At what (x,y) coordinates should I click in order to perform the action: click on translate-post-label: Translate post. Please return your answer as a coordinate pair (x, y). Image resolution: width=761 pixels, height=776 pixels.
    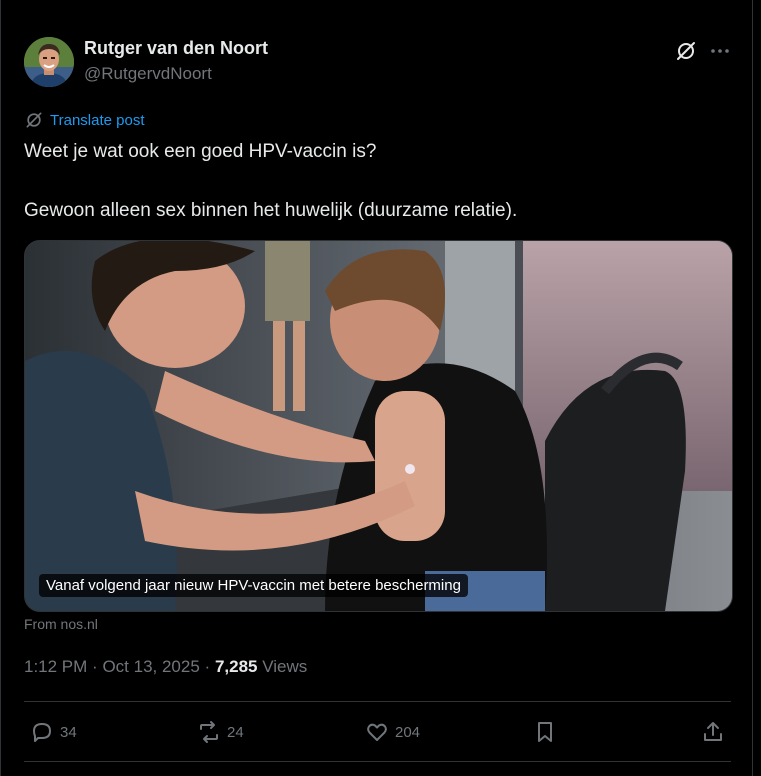
    Looking at the image, I should click on (97, 120).